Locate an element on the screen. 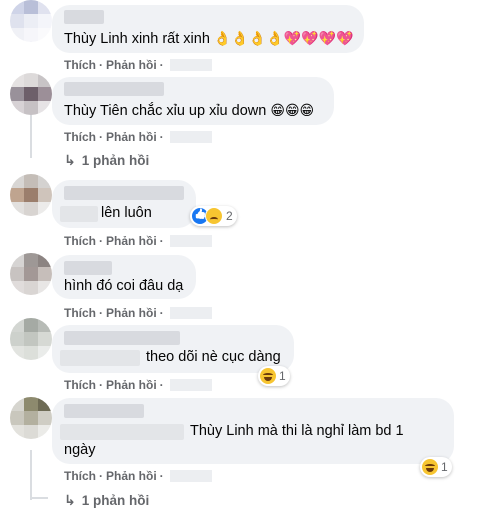 Image resolution: width=494 pixels, height=517 pixels. emoji-sequence: 😁😁😁 is located at coordinates (292, 110).